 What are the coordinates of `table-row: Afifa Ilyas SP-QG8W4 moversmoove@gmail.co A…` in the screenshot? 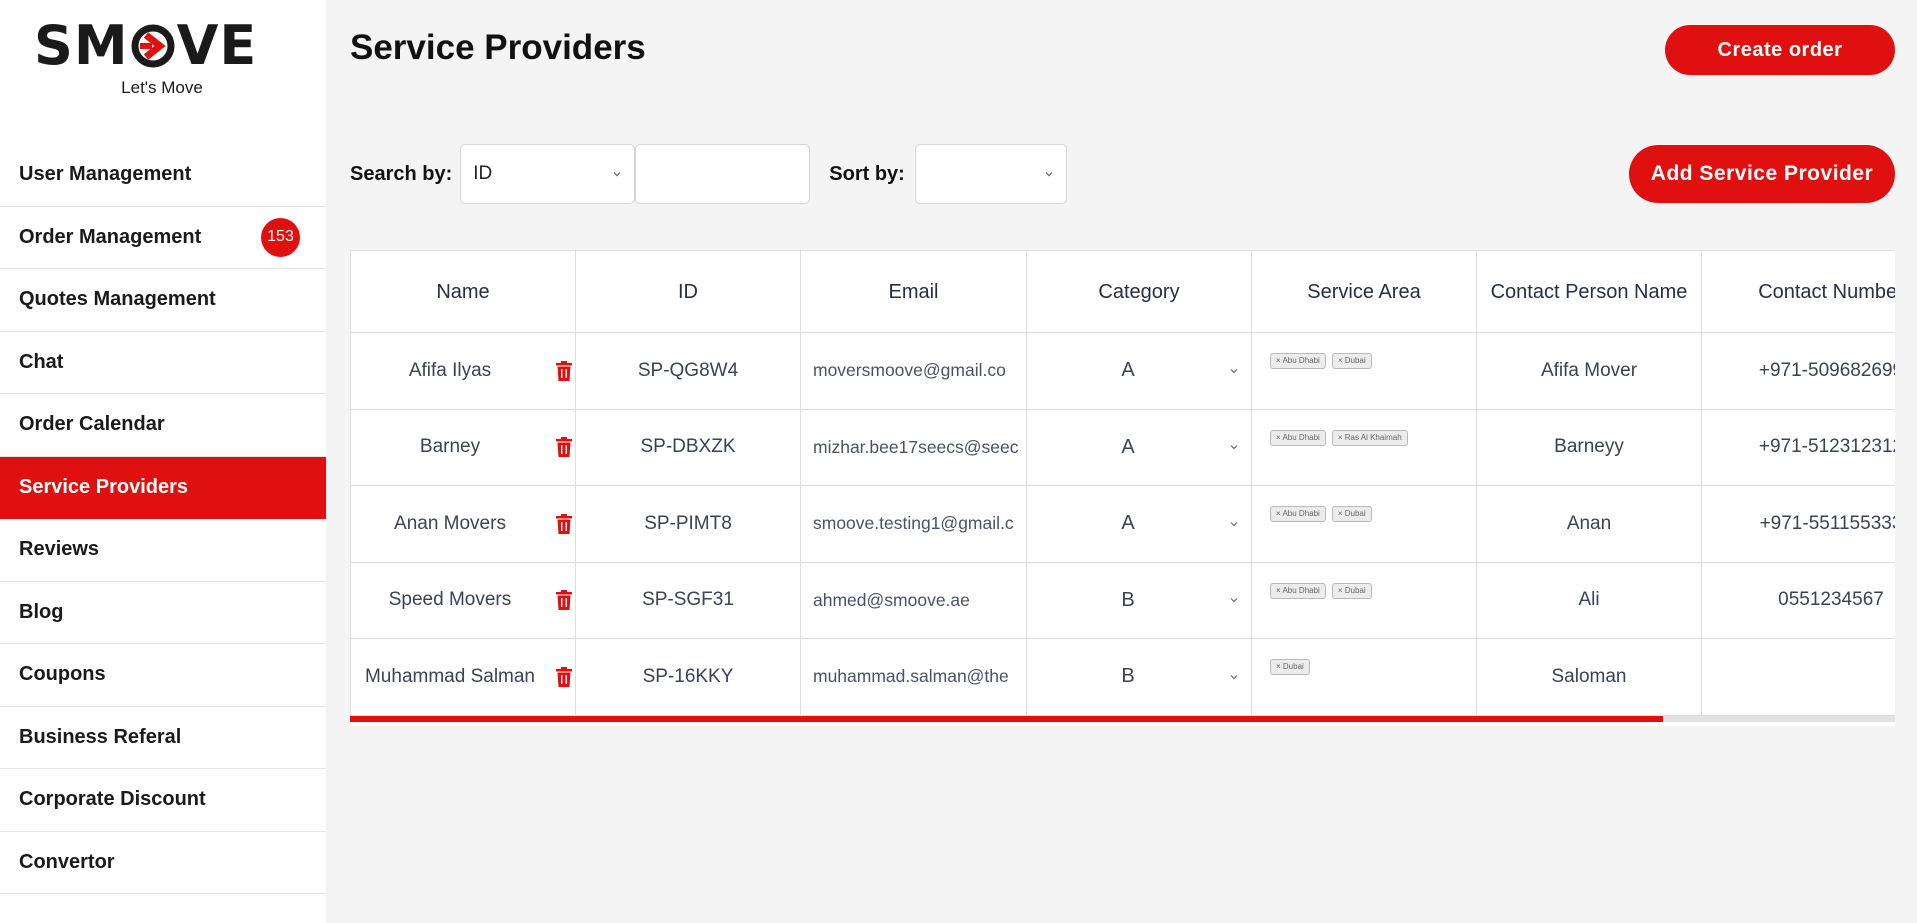 It's located at (1122, 371).